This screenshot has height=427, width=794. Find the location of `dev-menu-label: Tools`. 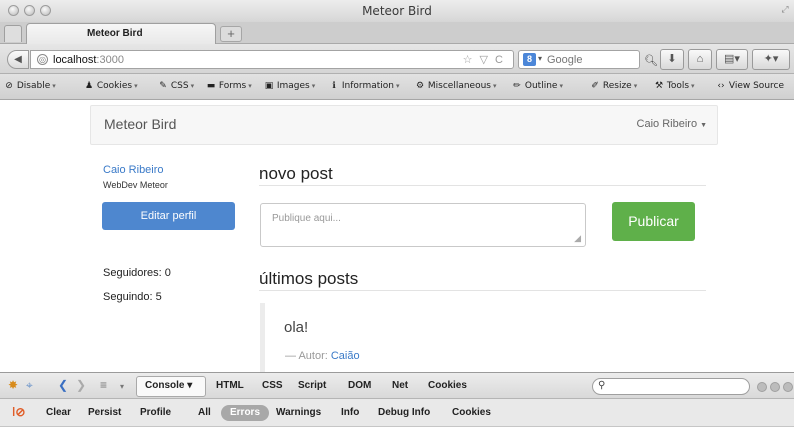

dev-menu-label: Tools is located at coordinates (678, 86).